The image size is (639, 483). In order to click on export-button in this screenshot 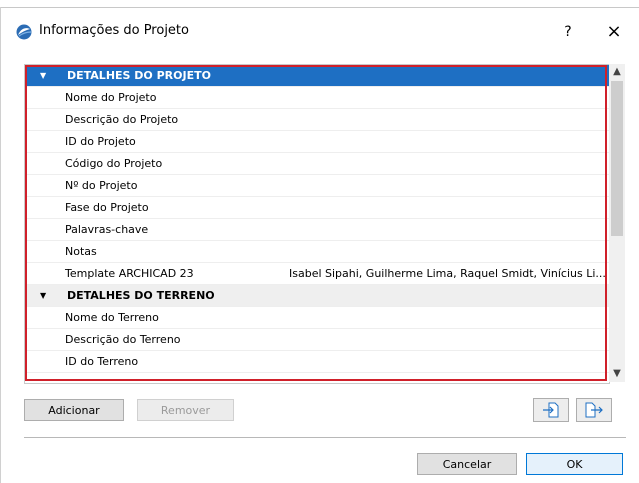, I will do `click(594, 410)`.